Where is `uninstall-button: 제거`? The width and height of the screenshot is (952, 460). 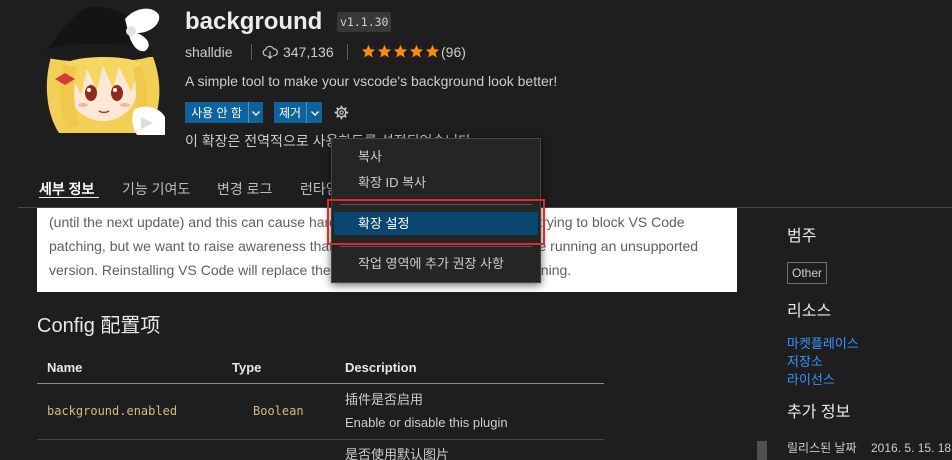
uninstall-button: 제거 is located at coordinates (290, 112).